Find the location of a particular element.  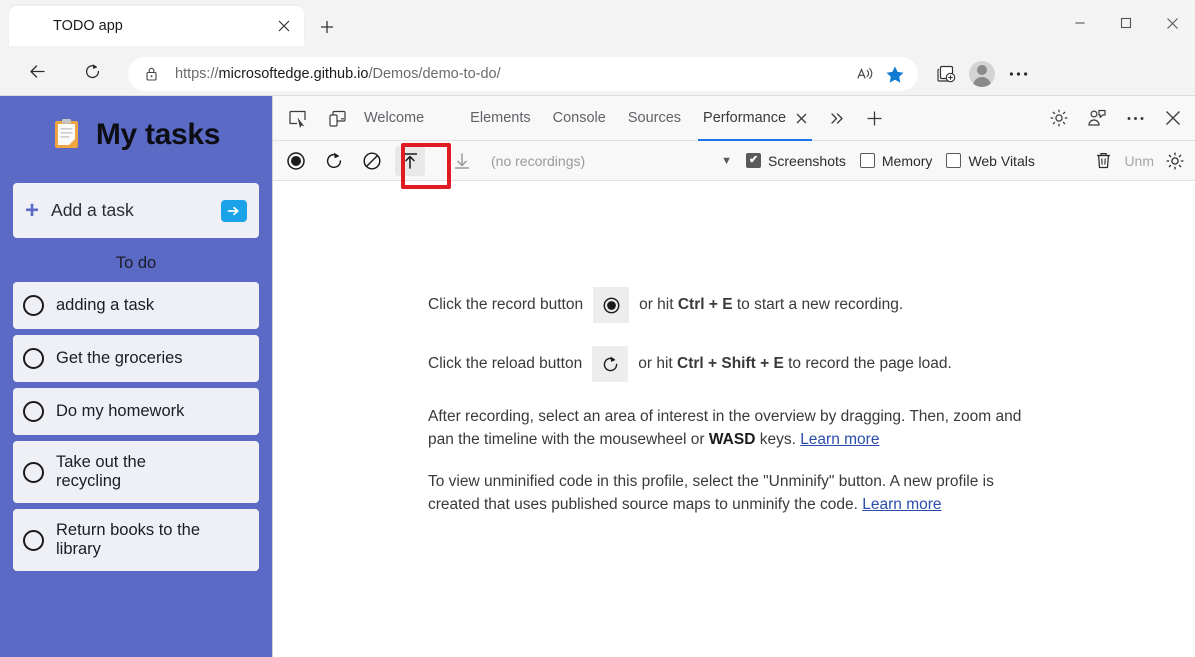

trash-icon is located at coordinates (1103, 161).